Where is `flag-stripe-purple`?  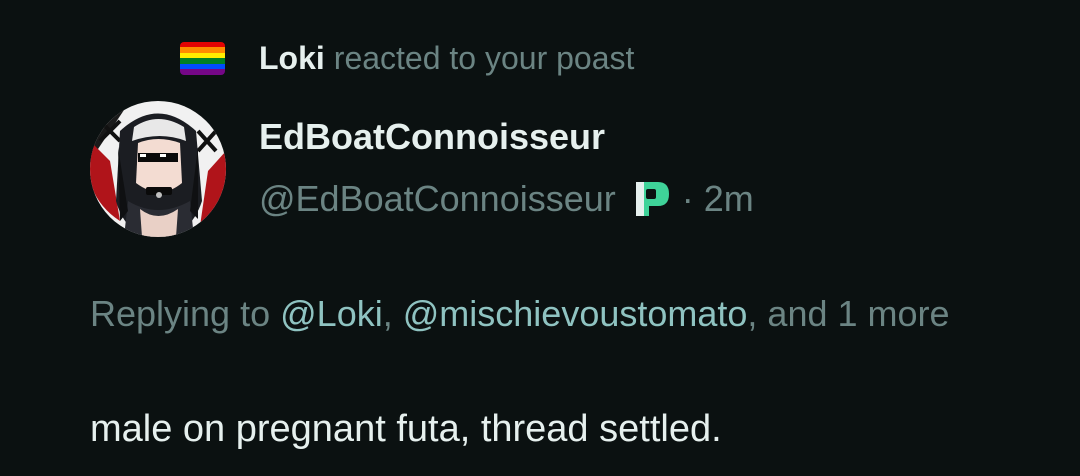
flag-stripe-purple is located at coordinates (202, 72).